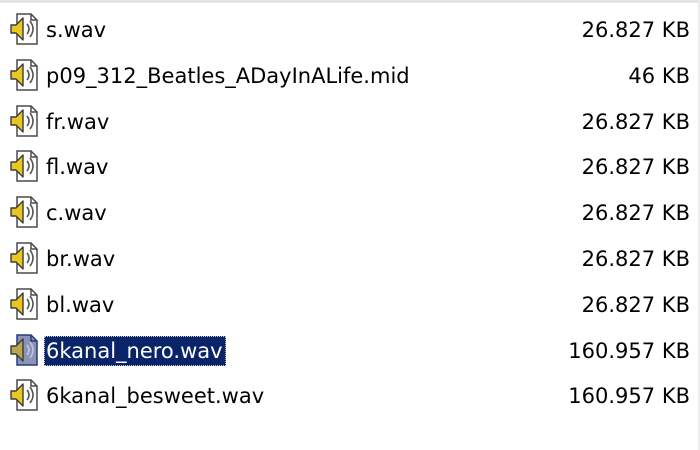 The width and height of the screenshot is (700, 450). I want to click on file-name: c.wav, so click(76, 213).